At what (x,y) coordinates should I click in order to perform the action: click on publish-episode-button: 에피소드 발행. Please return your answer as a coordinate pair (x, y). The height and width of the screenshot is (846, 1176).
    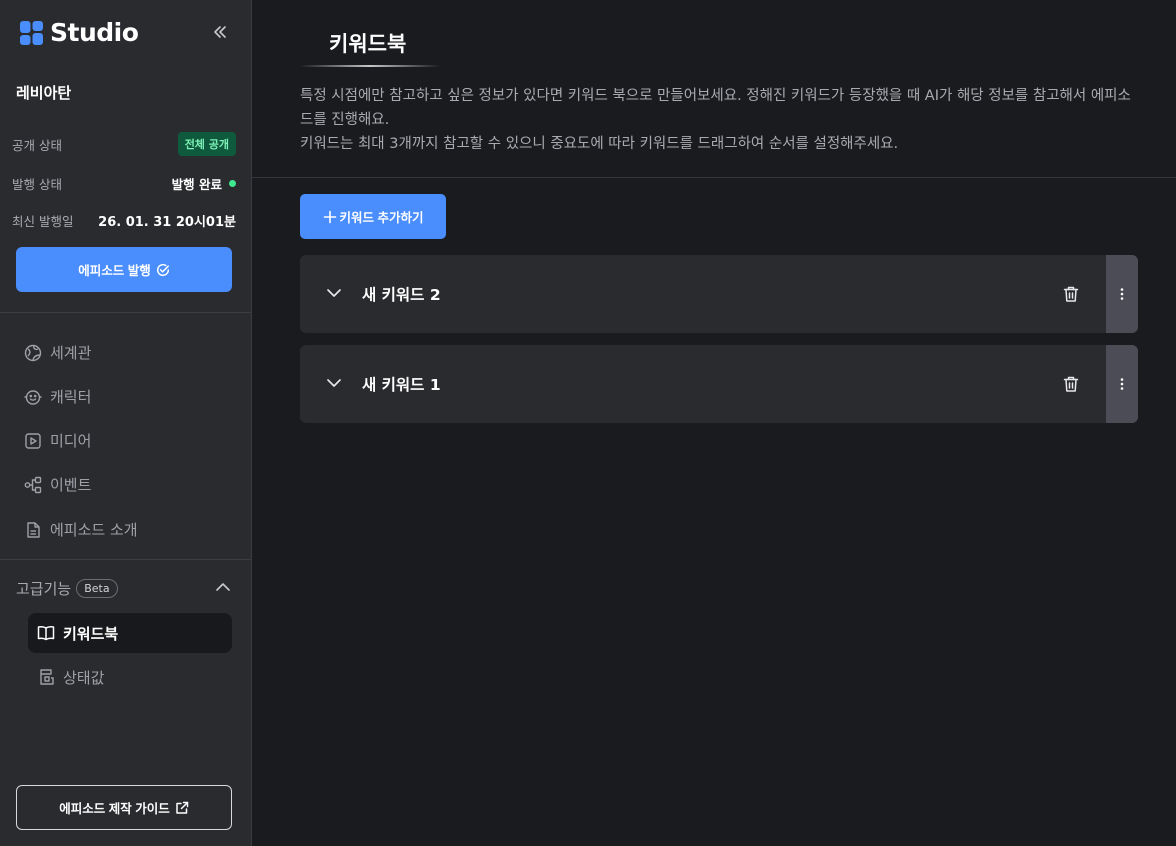
    Looking at the image, I should click on (124, 269).